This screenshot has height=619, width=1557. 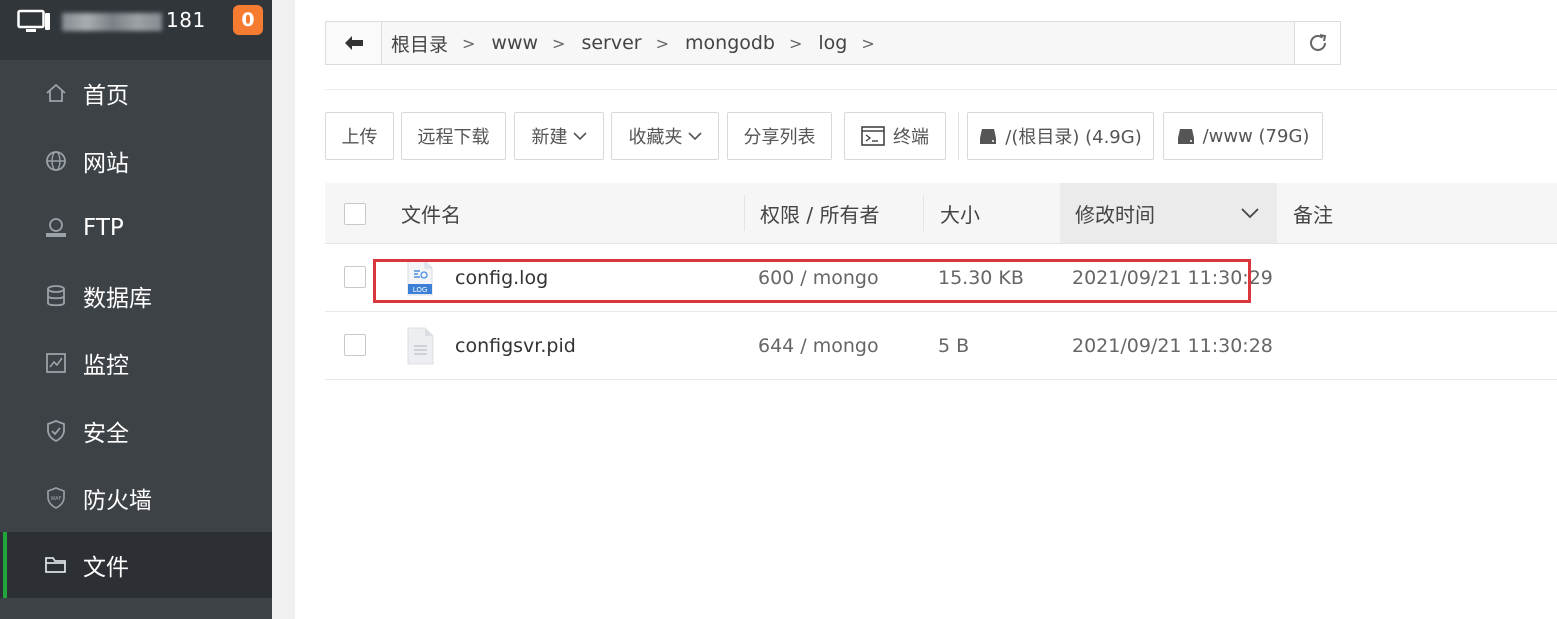 I want to click on breadcrumb: 根目录 > www > server > mongodb > log >, so click(x=641, y=43).